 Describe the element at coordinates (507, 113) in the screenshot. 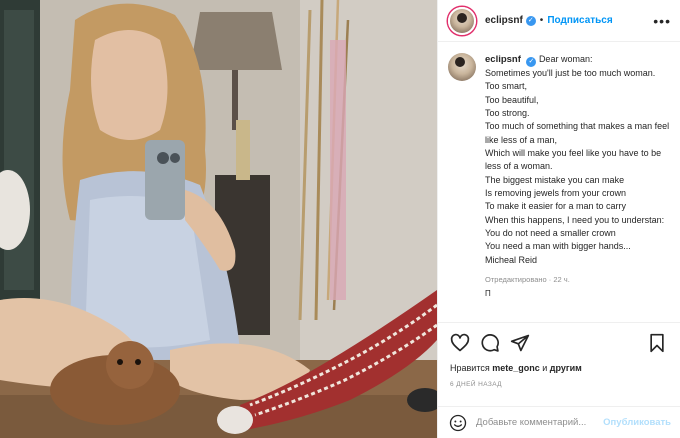

I see `caption-line: Too strong.` at that location.